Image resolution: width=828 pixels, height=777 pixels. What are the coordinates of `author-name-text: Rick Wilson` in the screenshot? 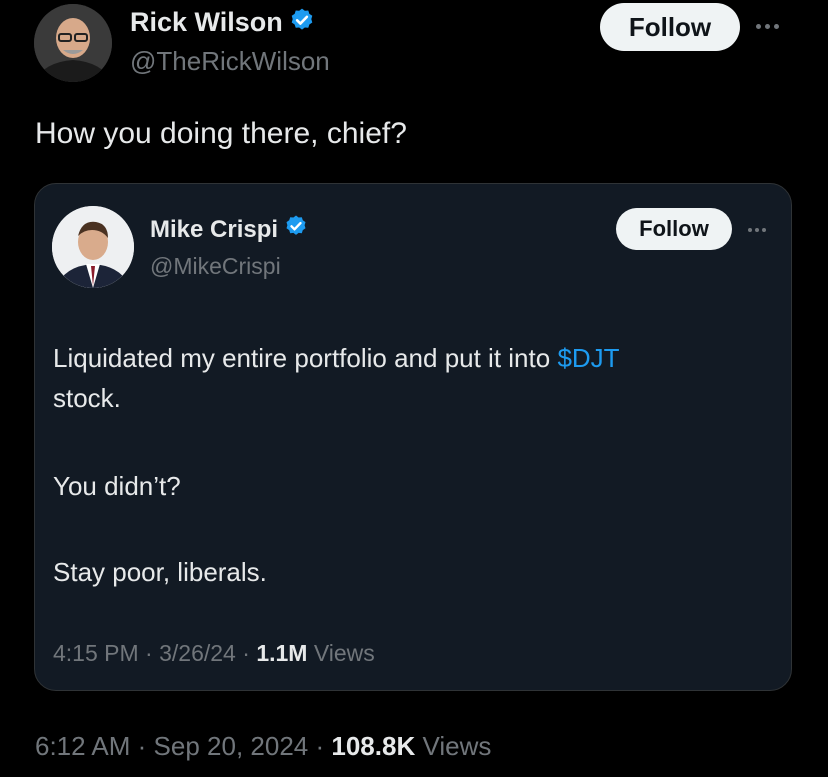 It's located at (206, 22).